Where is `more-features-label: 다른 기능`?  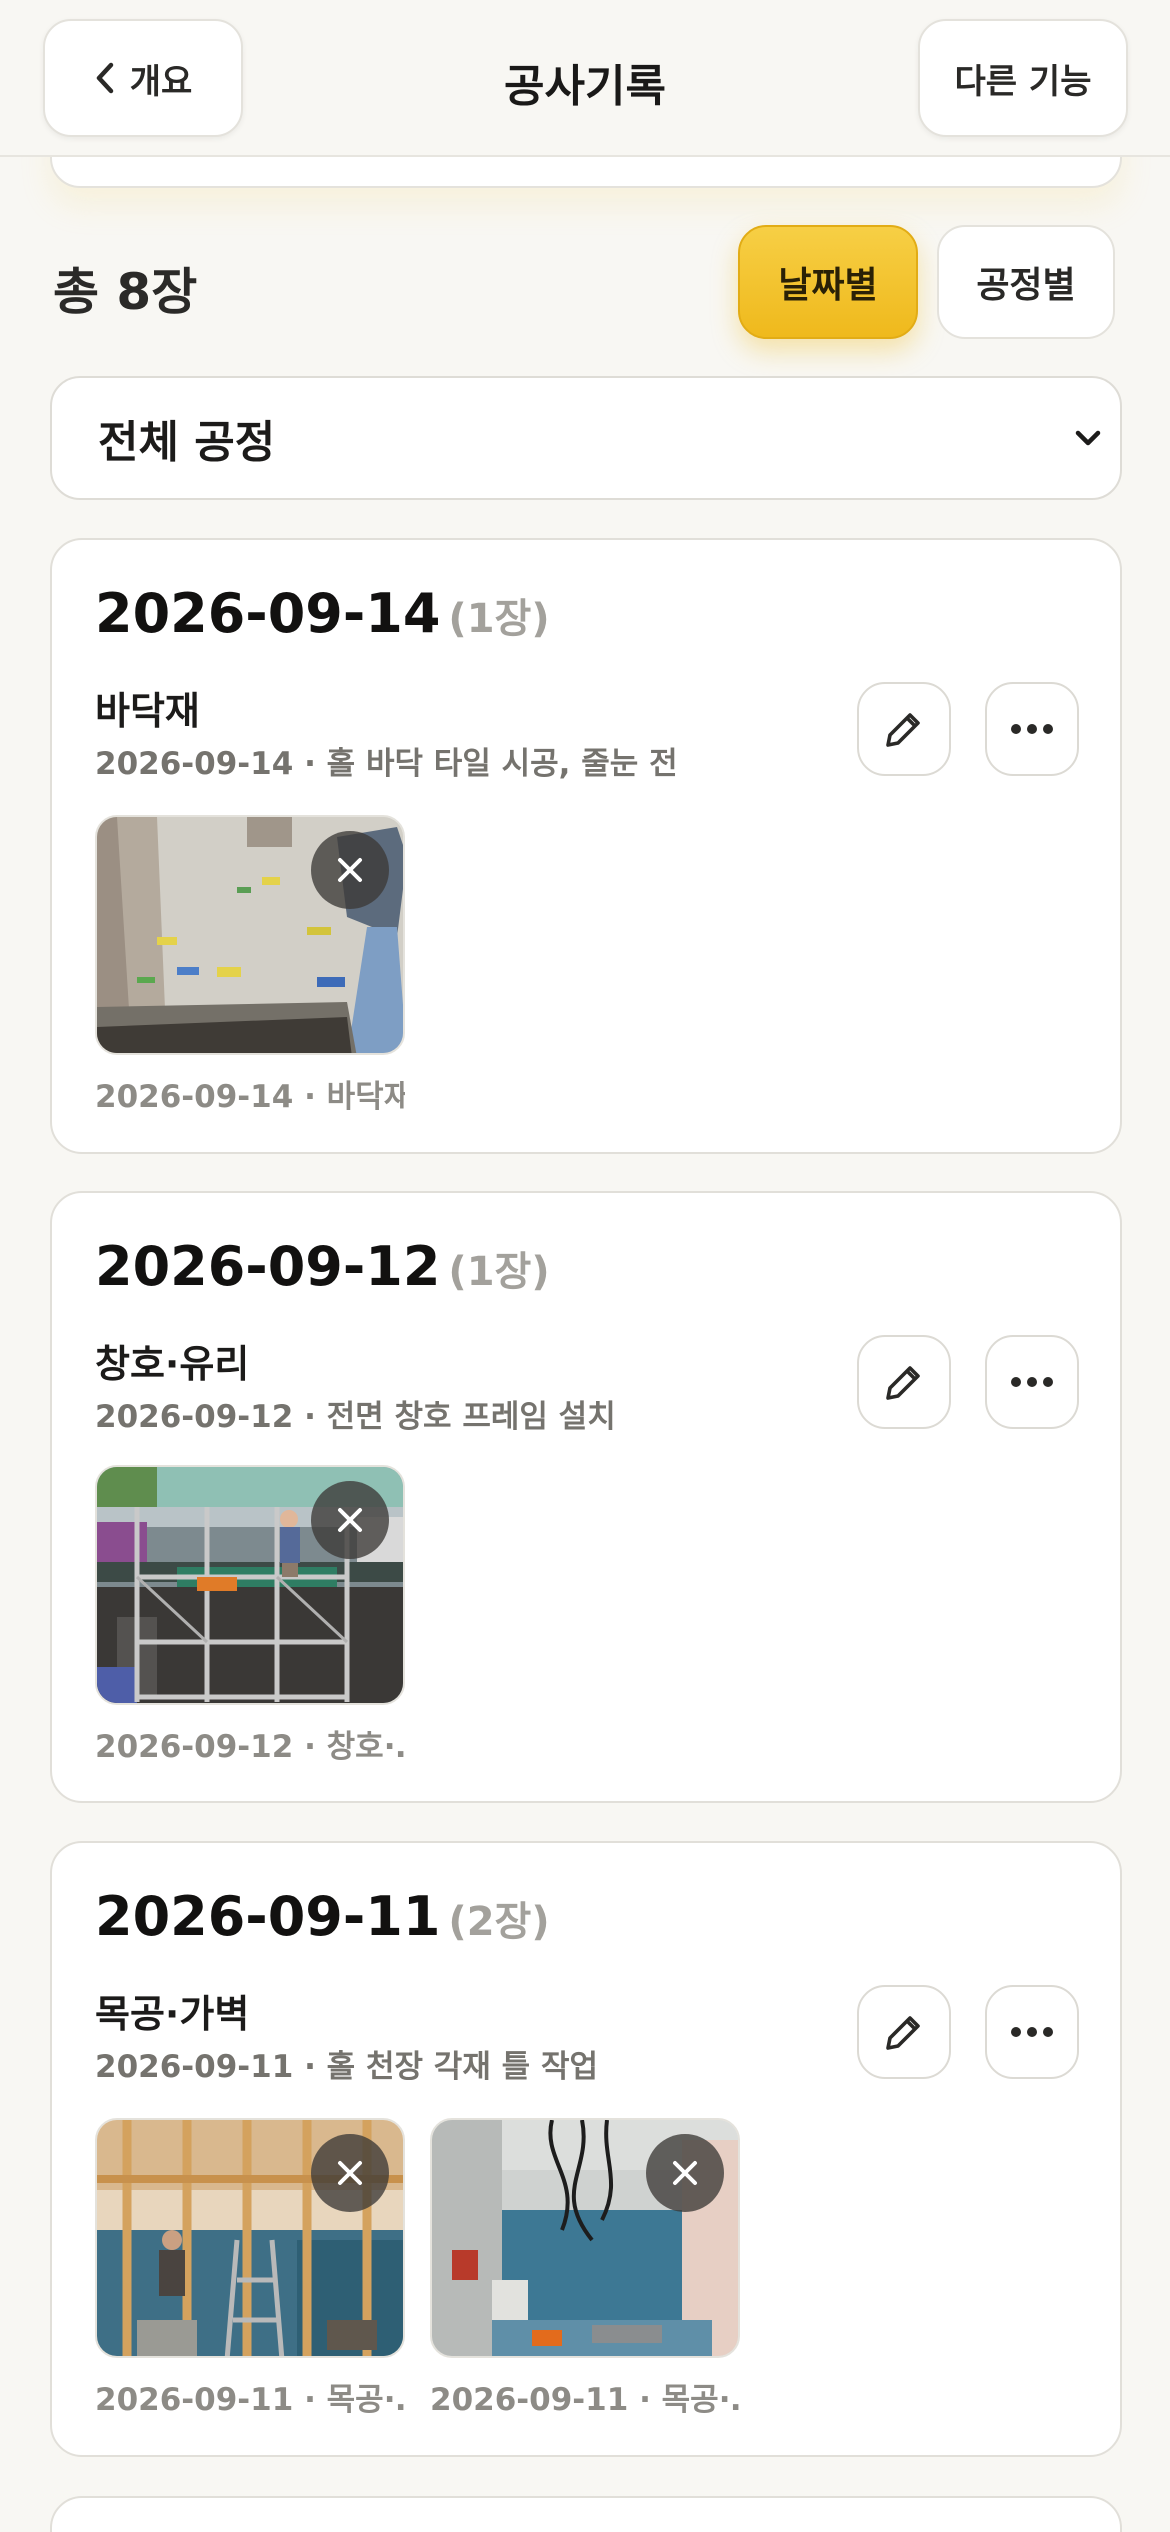
more-features-label: 다른 기능 is located at coordinates (1023, 81).